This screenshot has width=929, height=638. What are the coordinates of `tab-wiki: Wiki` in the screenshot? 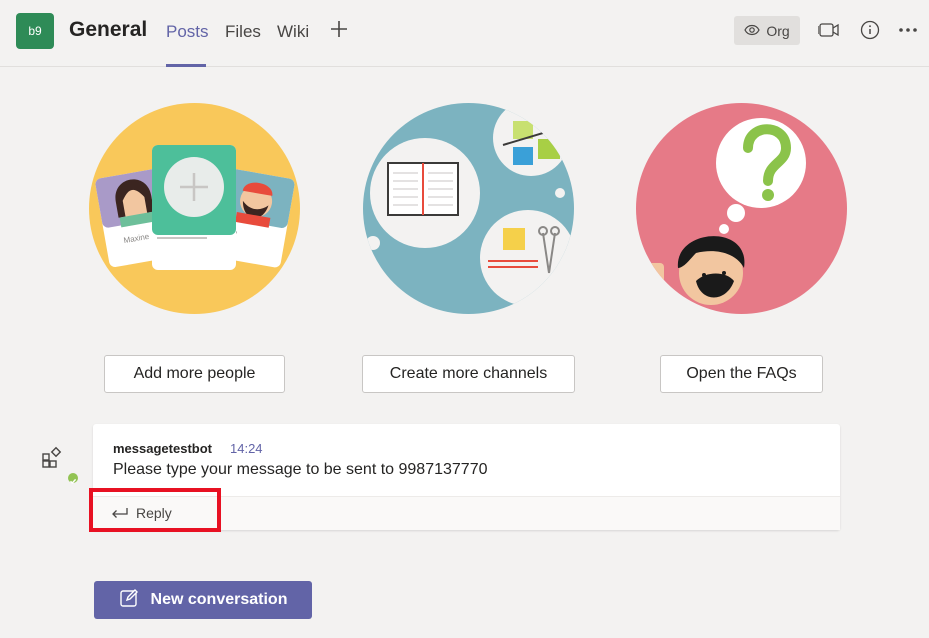 It's located at (293, 32).